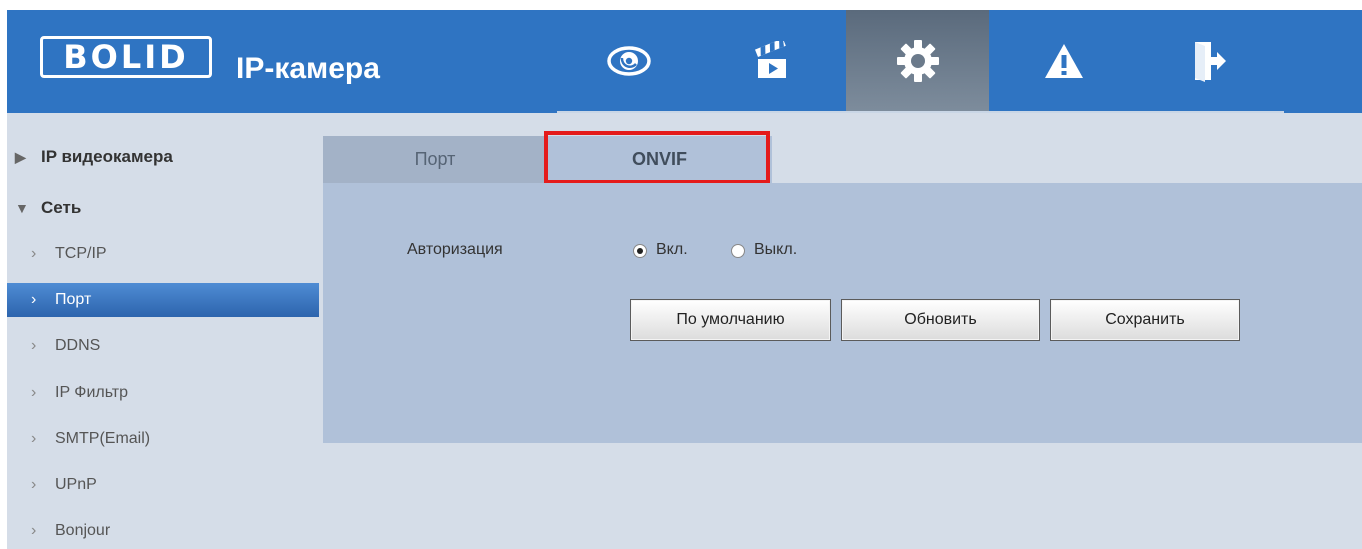  What do you see at coordinates (73, 299) in the screenshot?
I see `sidebar-item-label: Порт` at bounding box center [73, 299].